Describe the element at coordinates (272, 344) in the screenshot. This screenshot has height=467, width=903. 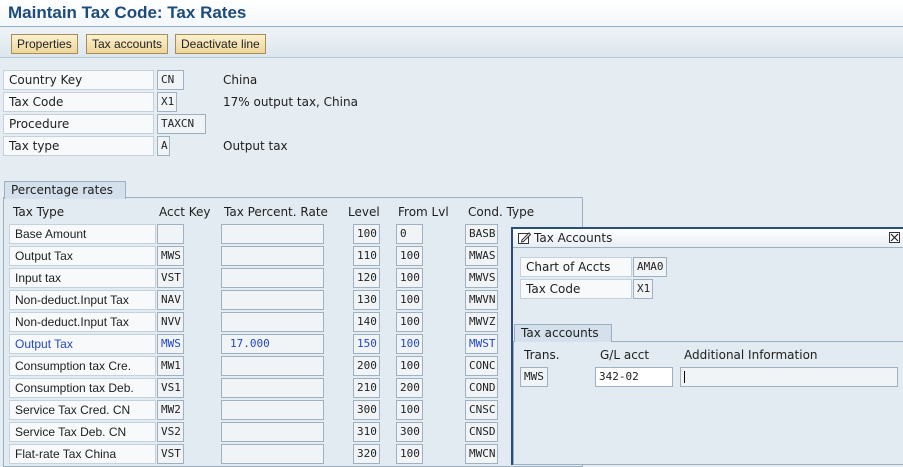
I see `rate-percent: 17.000` at that location.